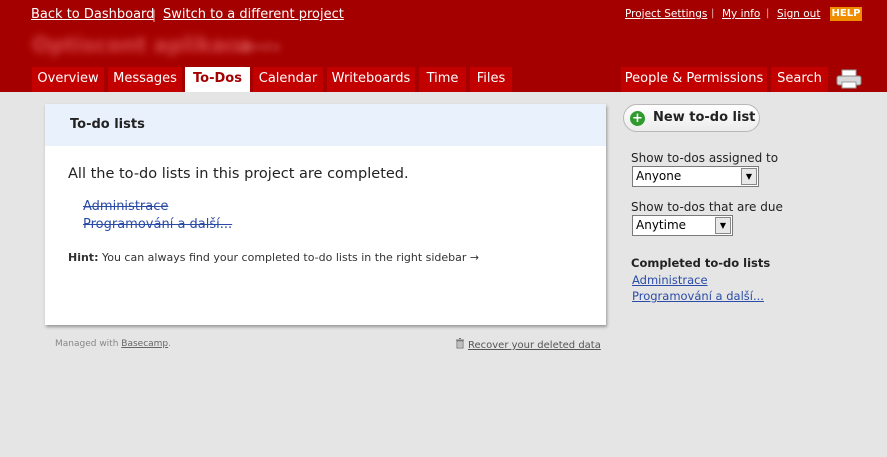  I want to click on plus-icon: +, so click(637, 118).